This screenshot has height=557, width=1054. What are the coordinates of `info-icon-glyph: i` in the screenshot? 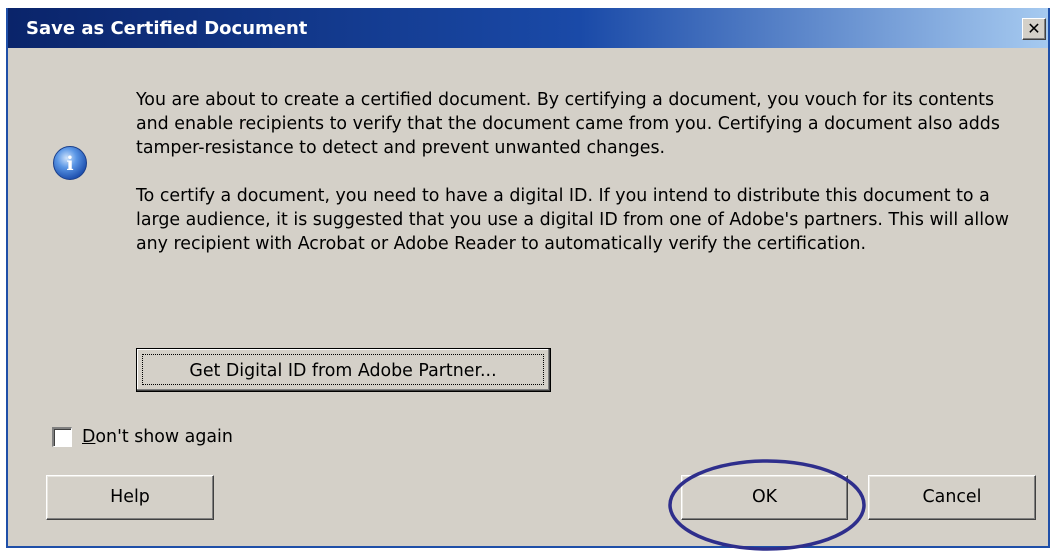 It's located at (69, 164).